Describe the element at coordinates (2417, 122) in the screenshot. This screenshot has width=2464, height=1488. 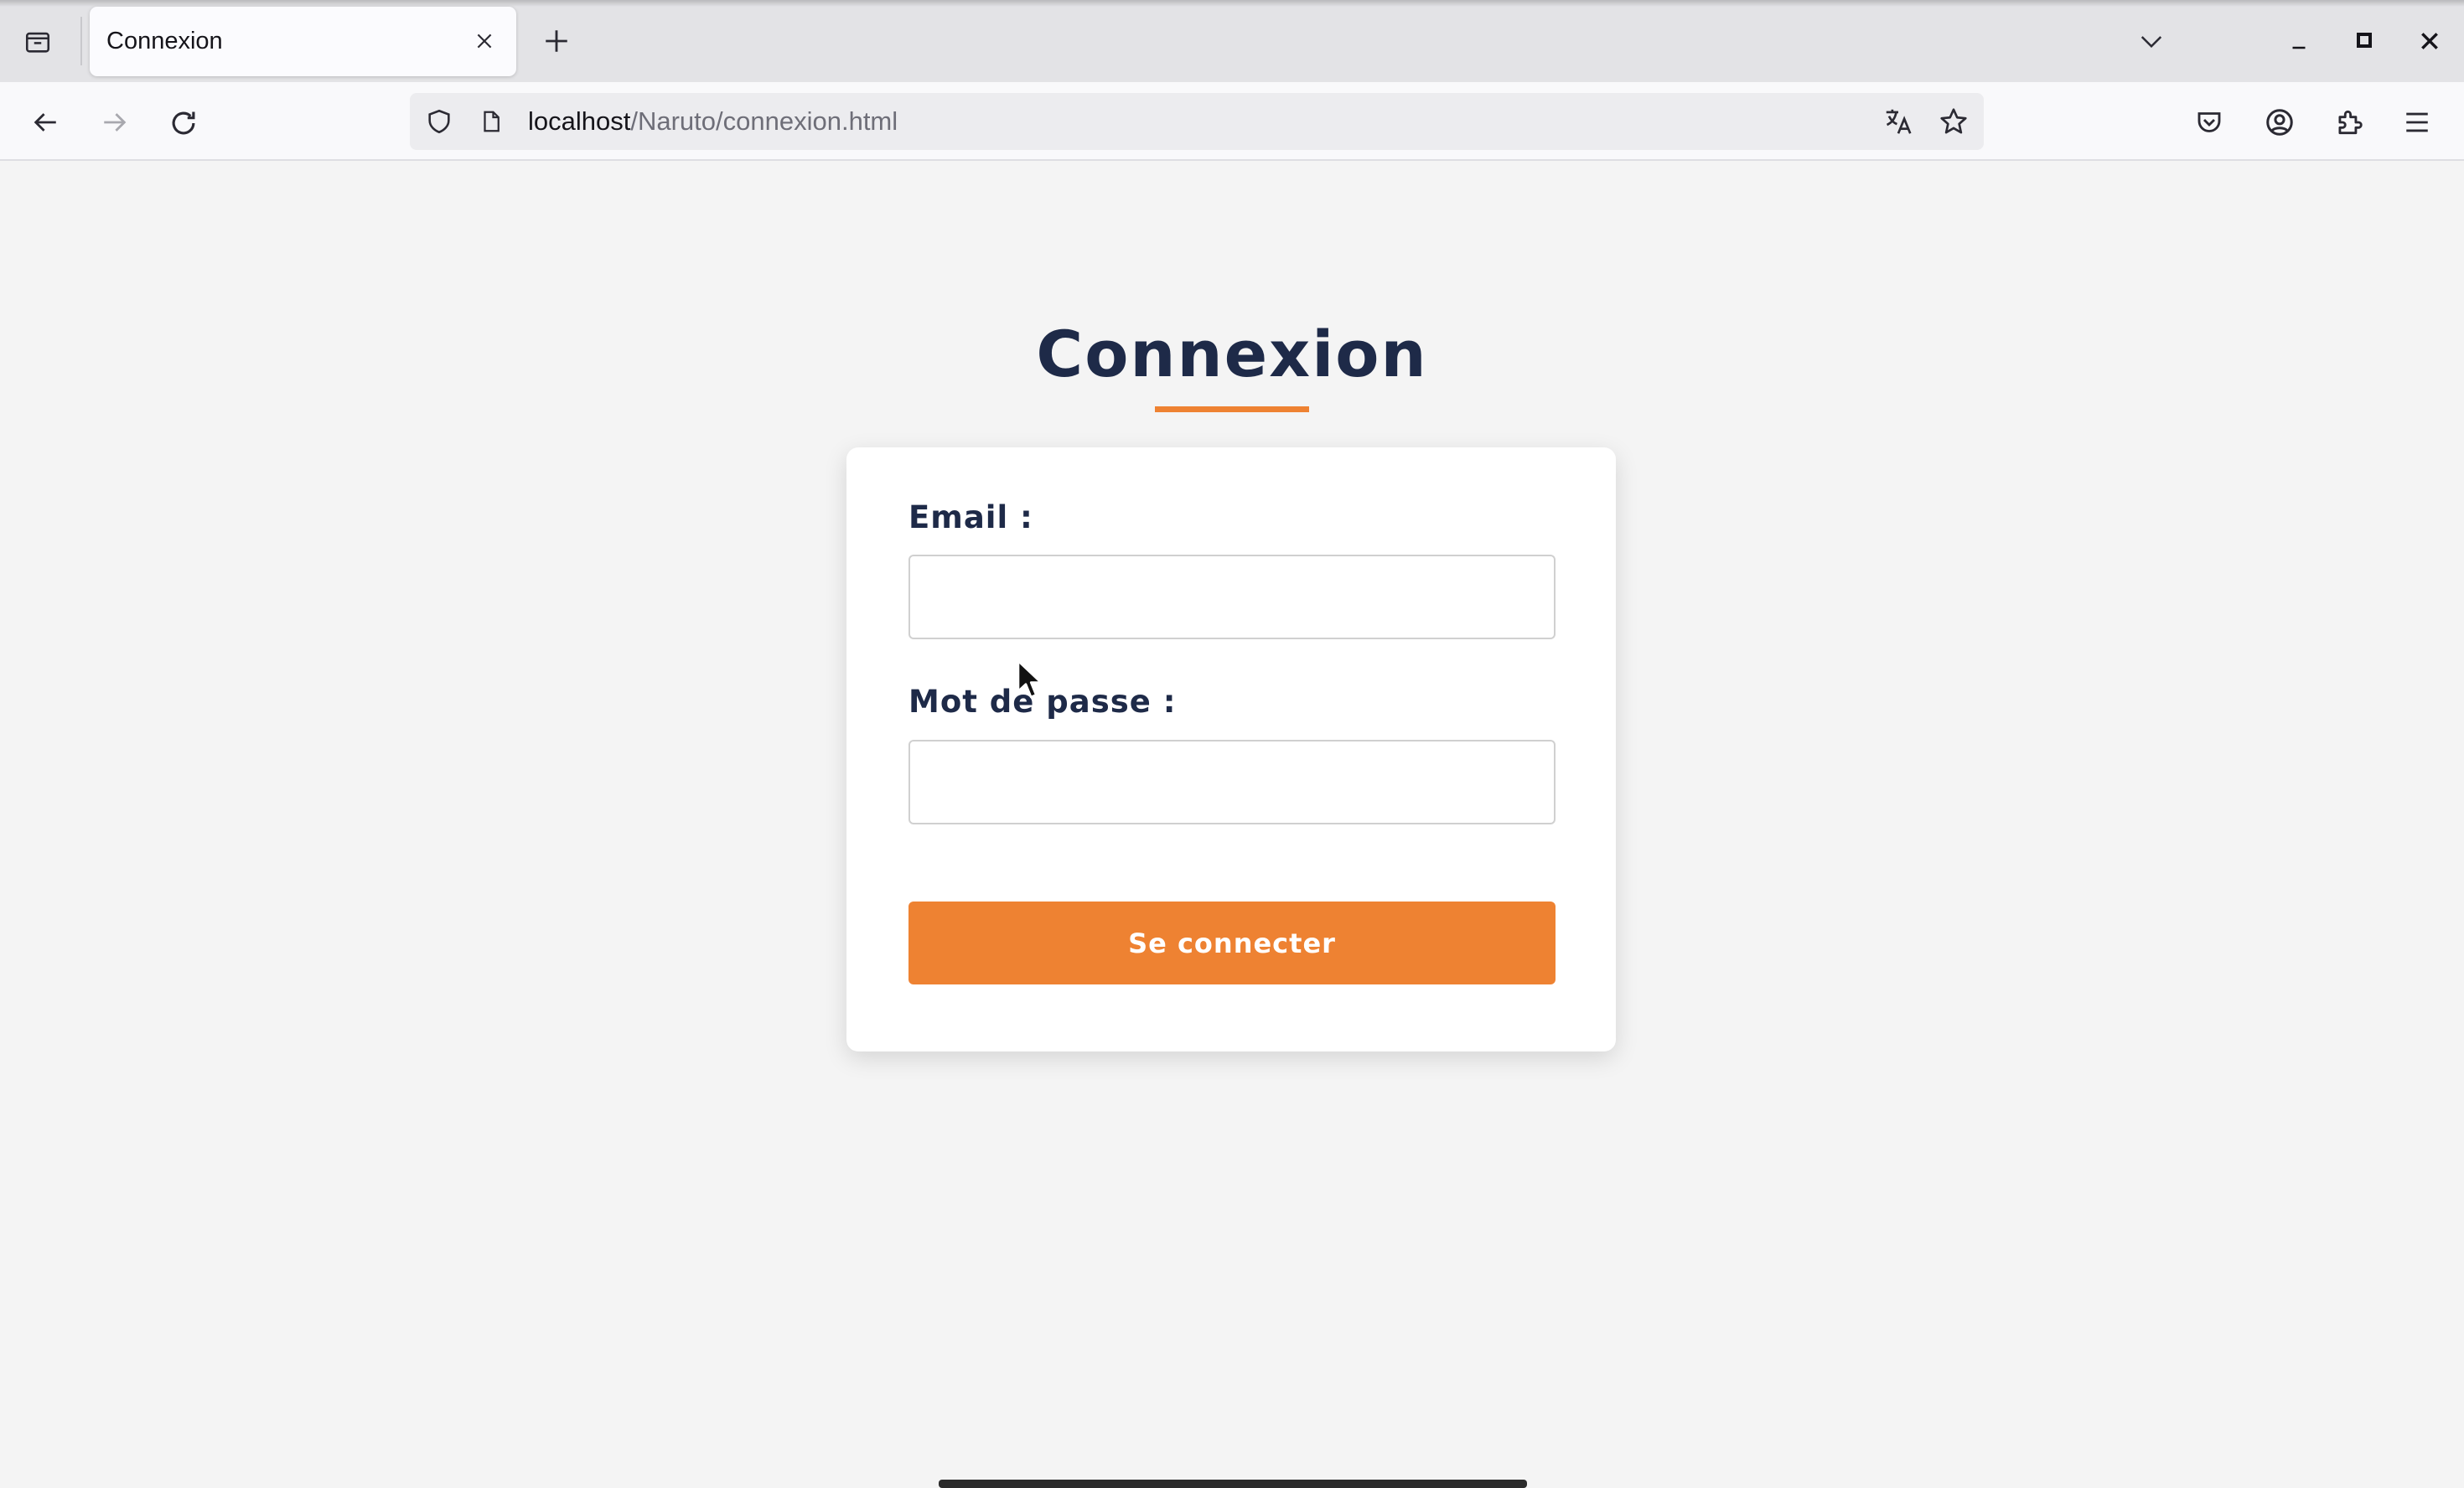
I see `app-menu-hamburger-icon` at that location.